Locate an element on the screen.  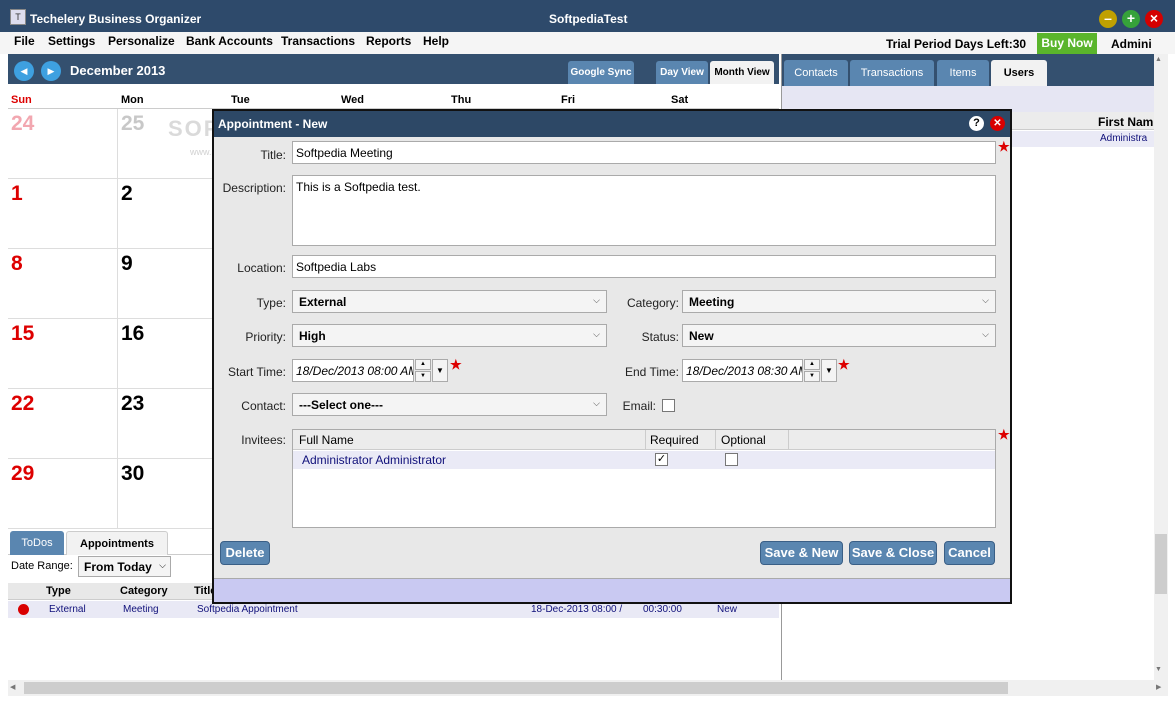
horizontal-scrollbar: ◀ ▶ is located at coordinates (588, 688).